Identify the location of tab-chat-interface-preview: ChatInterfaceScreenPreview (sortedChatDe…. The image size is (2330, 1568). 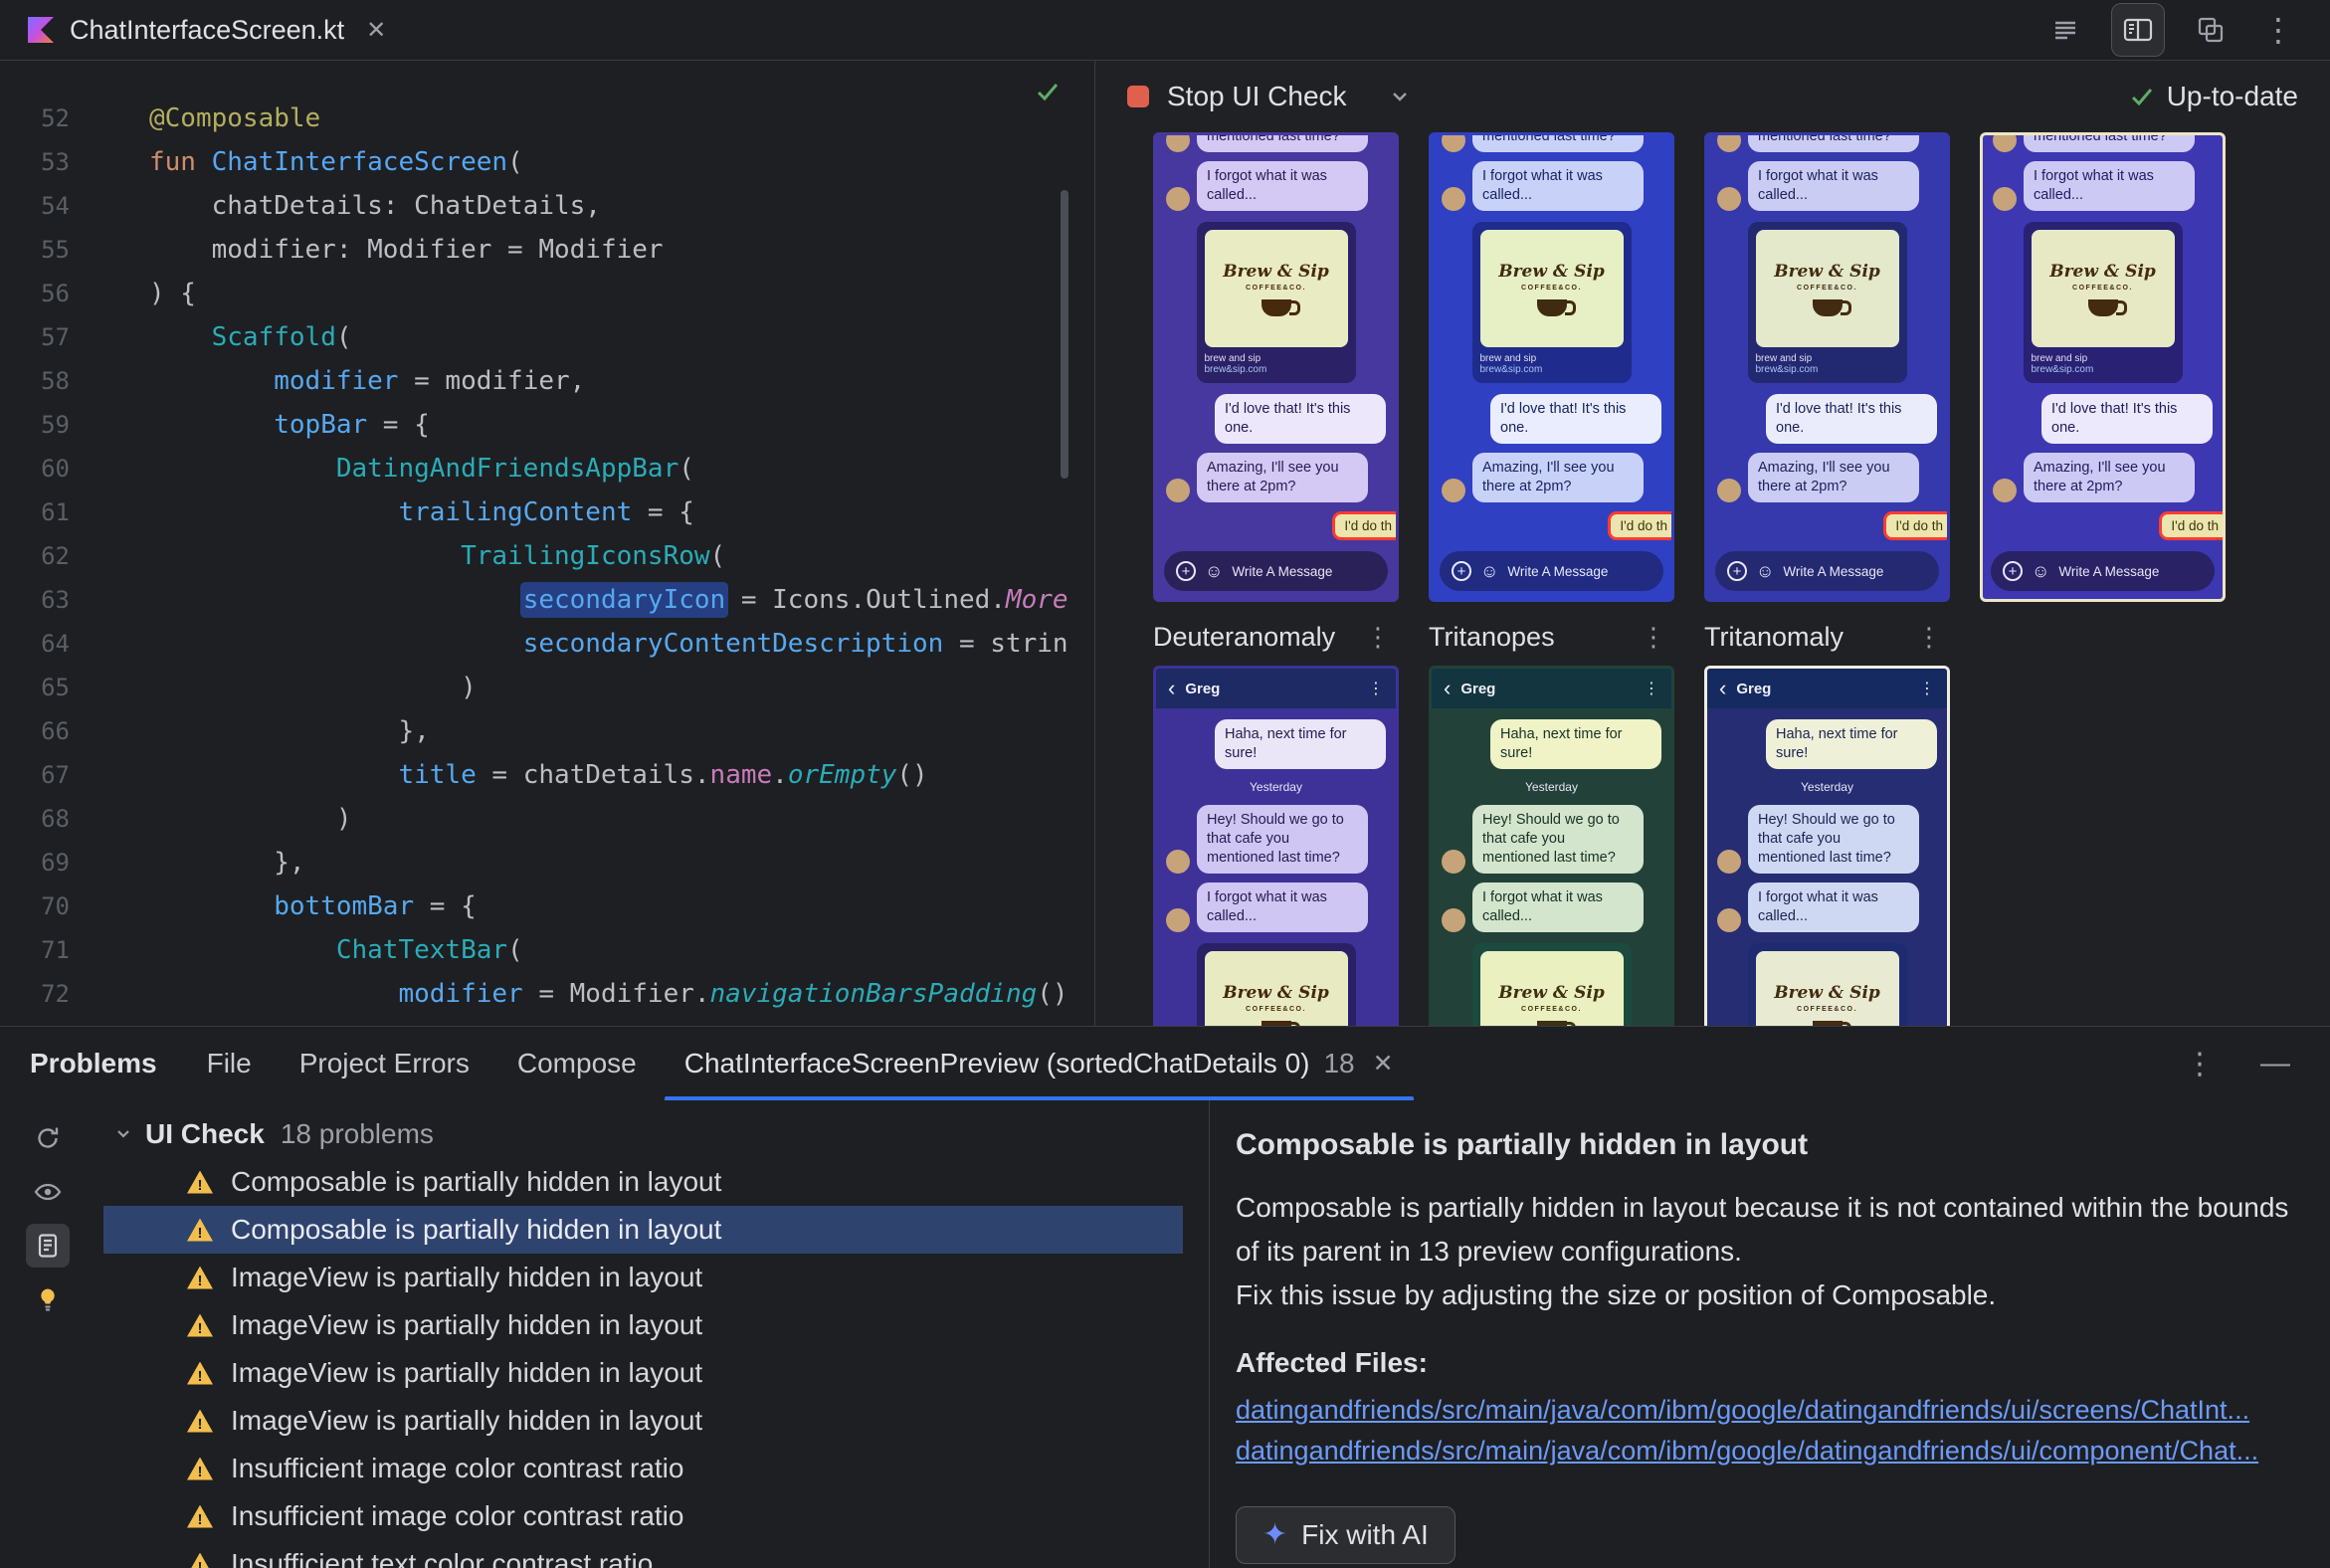
(1039, 1063).